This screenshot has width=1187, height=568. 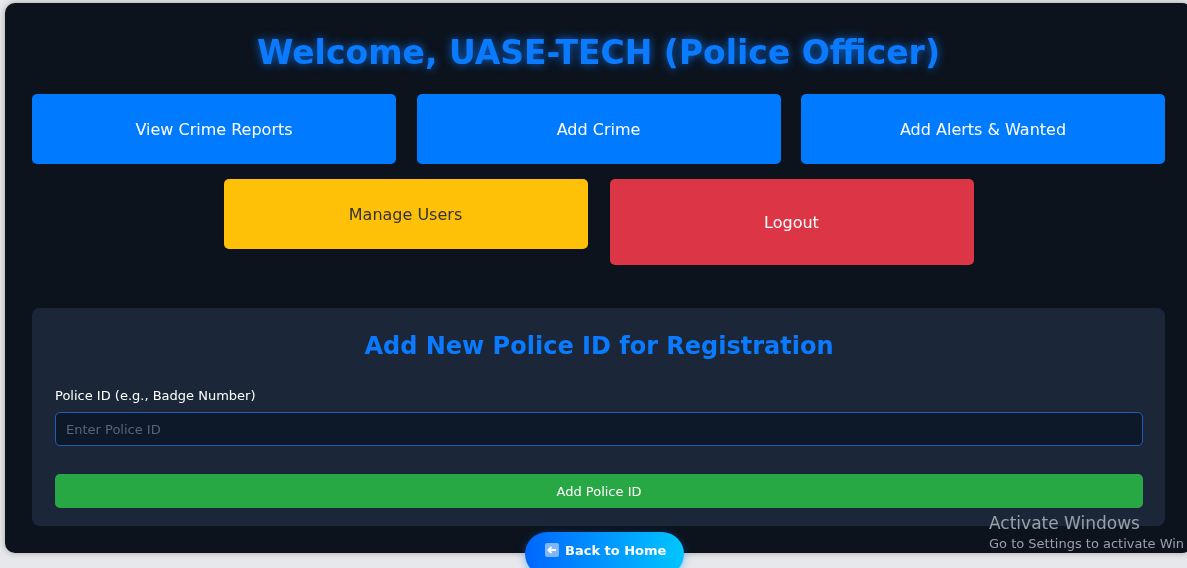 What do you see at coordinates (599, 346) in the screenshot?
I see `form-title: Add New Police ID for Registration` at bounding box center [599, 346].